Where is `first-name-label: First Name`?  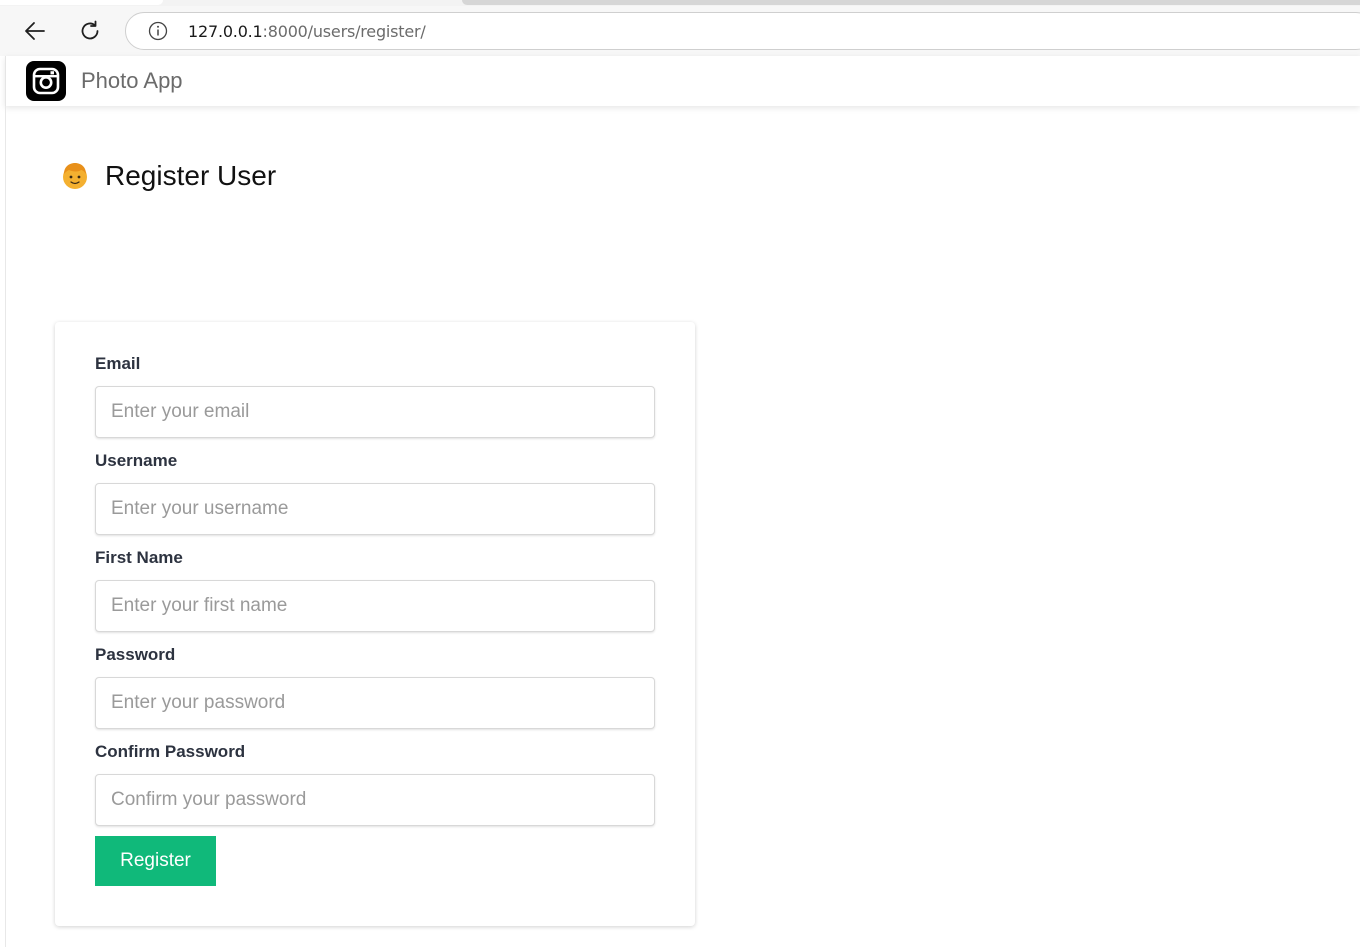 first-name-label: First Name is located at coordinates (139, 557).